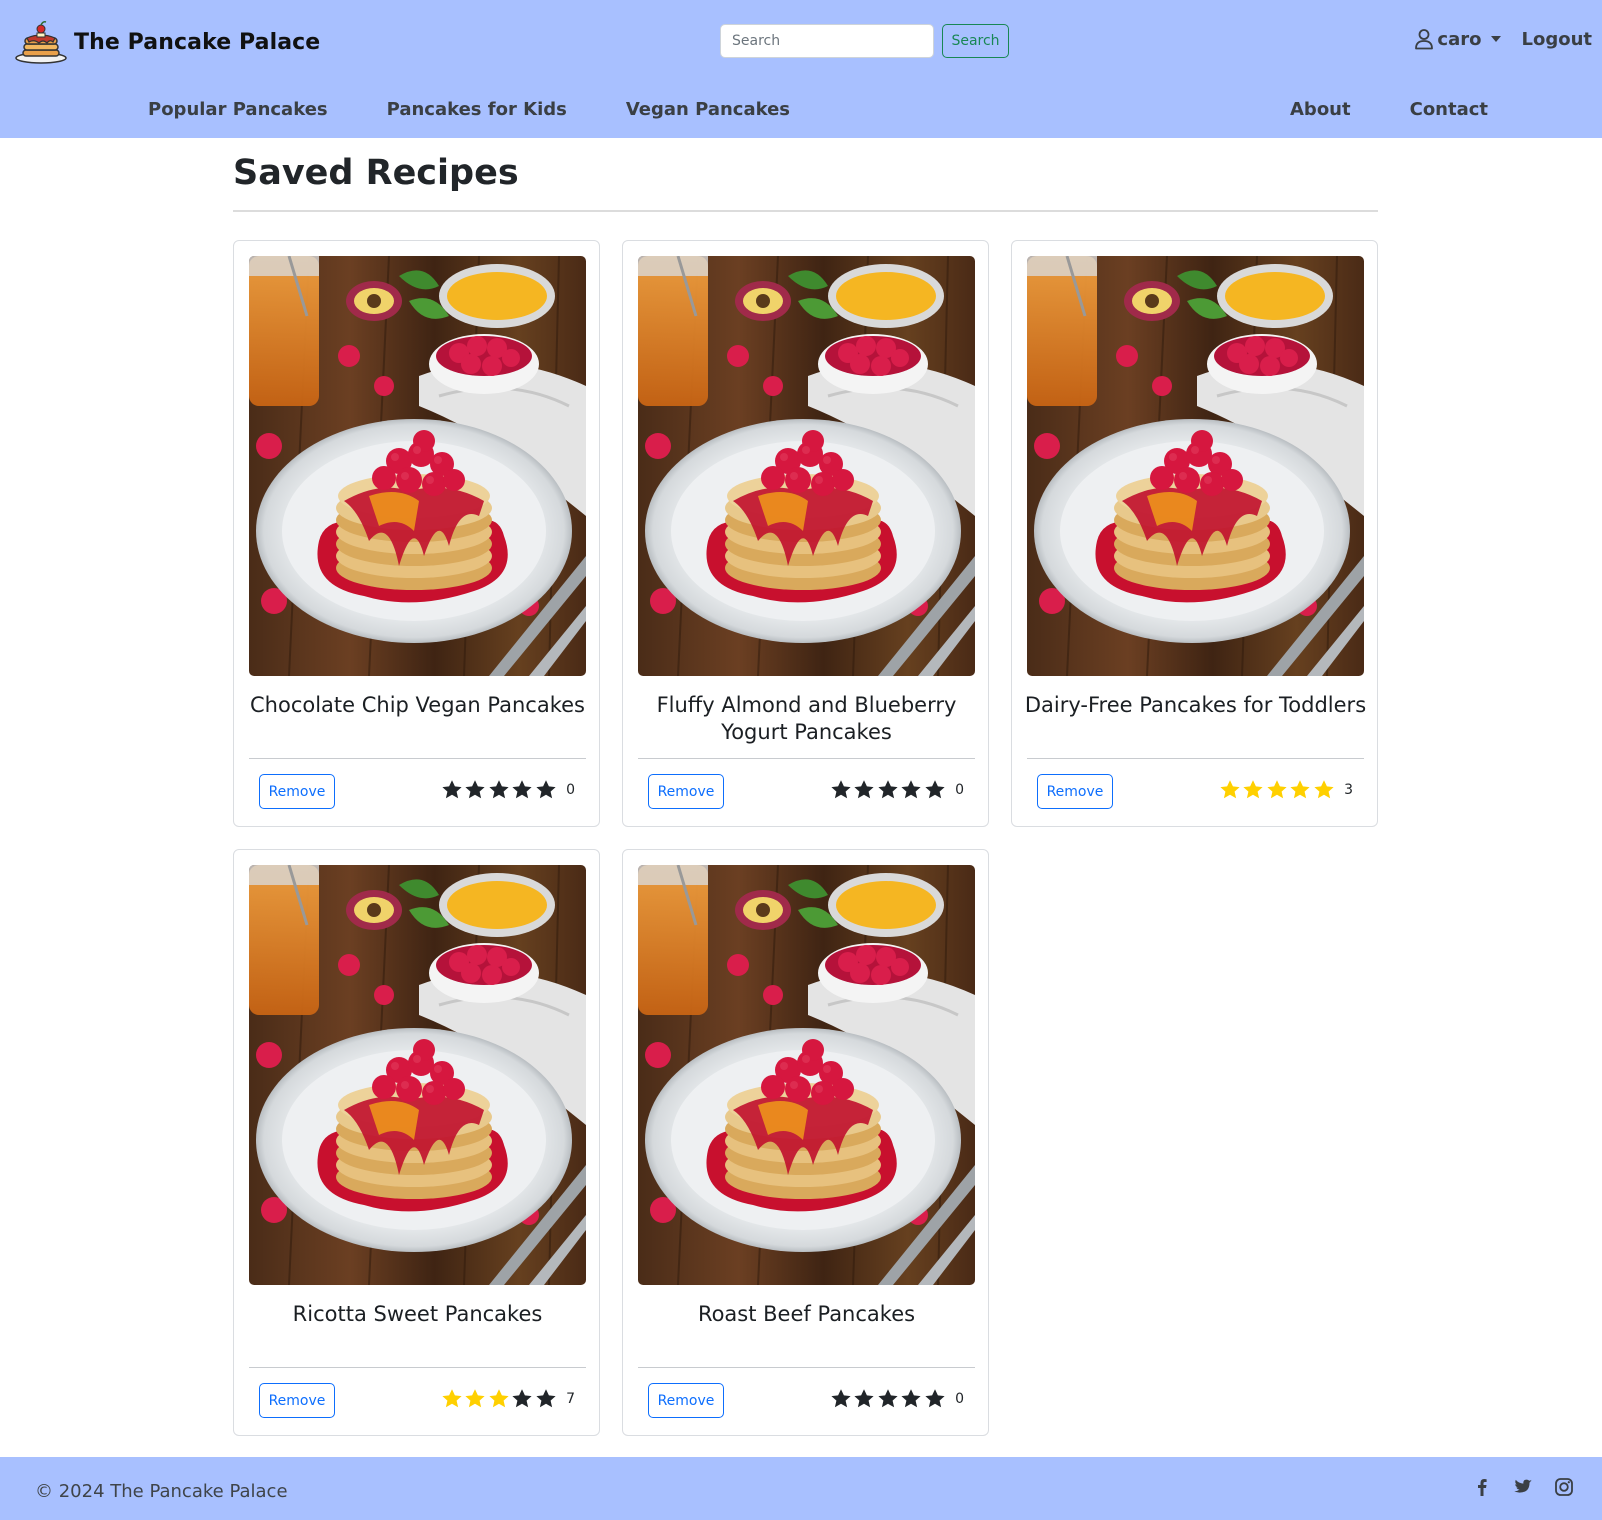 This screenshot has width=1602, height=1520. What do you see at coordinates (1348, 790) in the screenshot?
I see `rating-count: 3` at bounding box center [1348, 790].